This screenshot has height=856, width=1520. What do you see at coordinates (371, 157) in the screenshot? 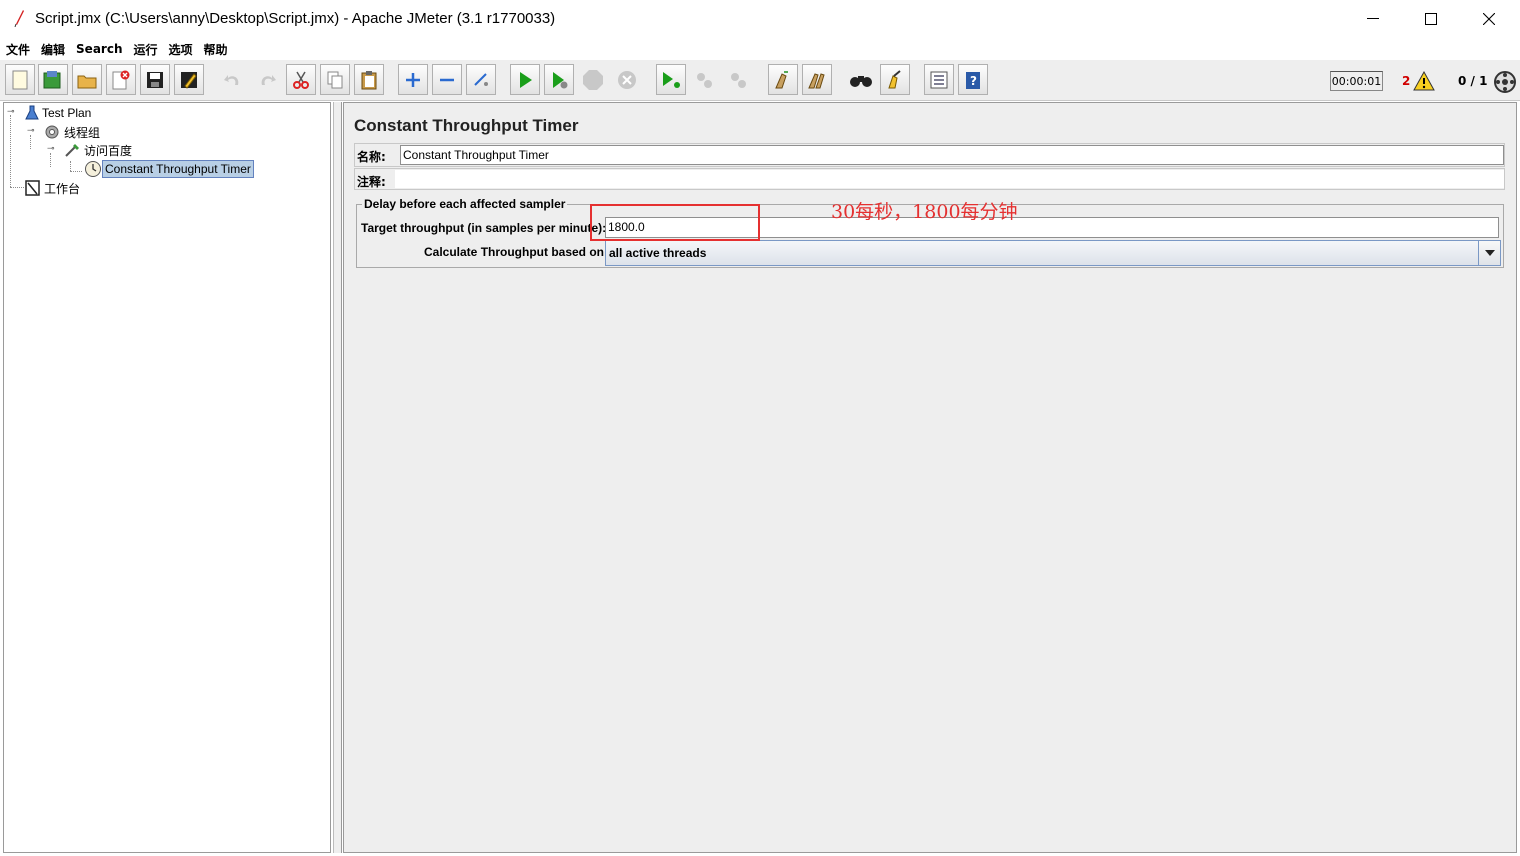
I see `name-label: 名称:` at bounding box center [371, 157].